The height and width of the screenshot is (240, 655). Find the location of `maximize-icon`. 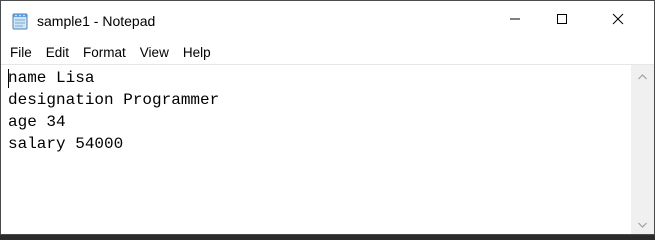

maximize-icon is located at coordinates (562, 21).